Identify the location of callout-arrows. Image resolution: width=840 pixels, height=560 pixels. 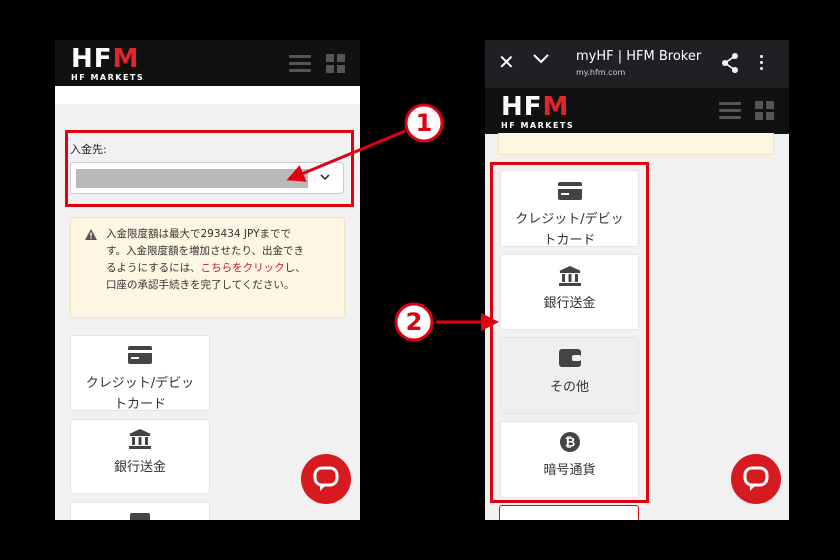
(392, 230).